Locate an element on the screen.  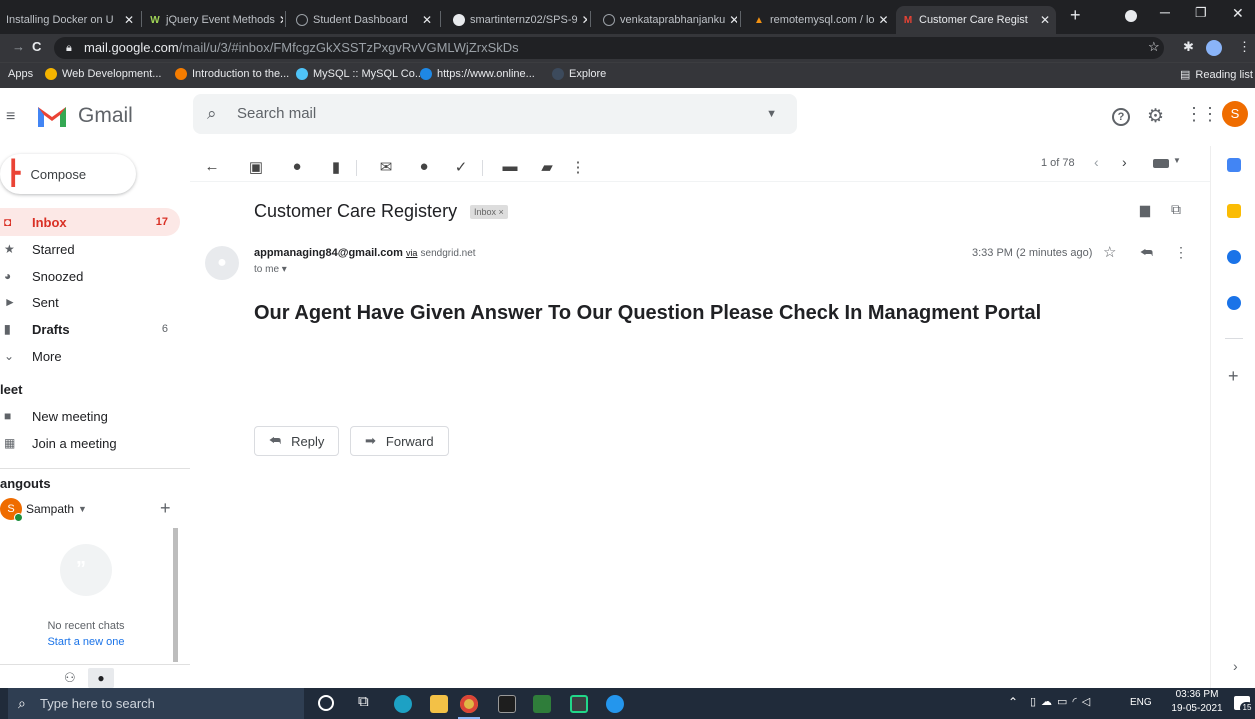
restore-icon: ❐ is located at coordinates (1201, 13).